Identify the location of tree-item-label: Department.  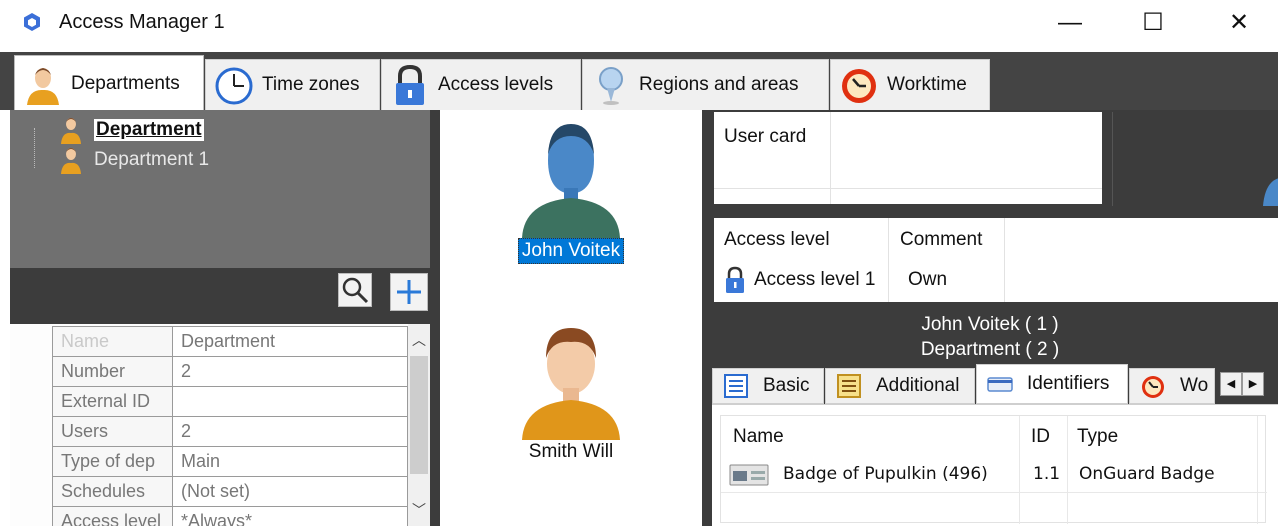
(149, 130).